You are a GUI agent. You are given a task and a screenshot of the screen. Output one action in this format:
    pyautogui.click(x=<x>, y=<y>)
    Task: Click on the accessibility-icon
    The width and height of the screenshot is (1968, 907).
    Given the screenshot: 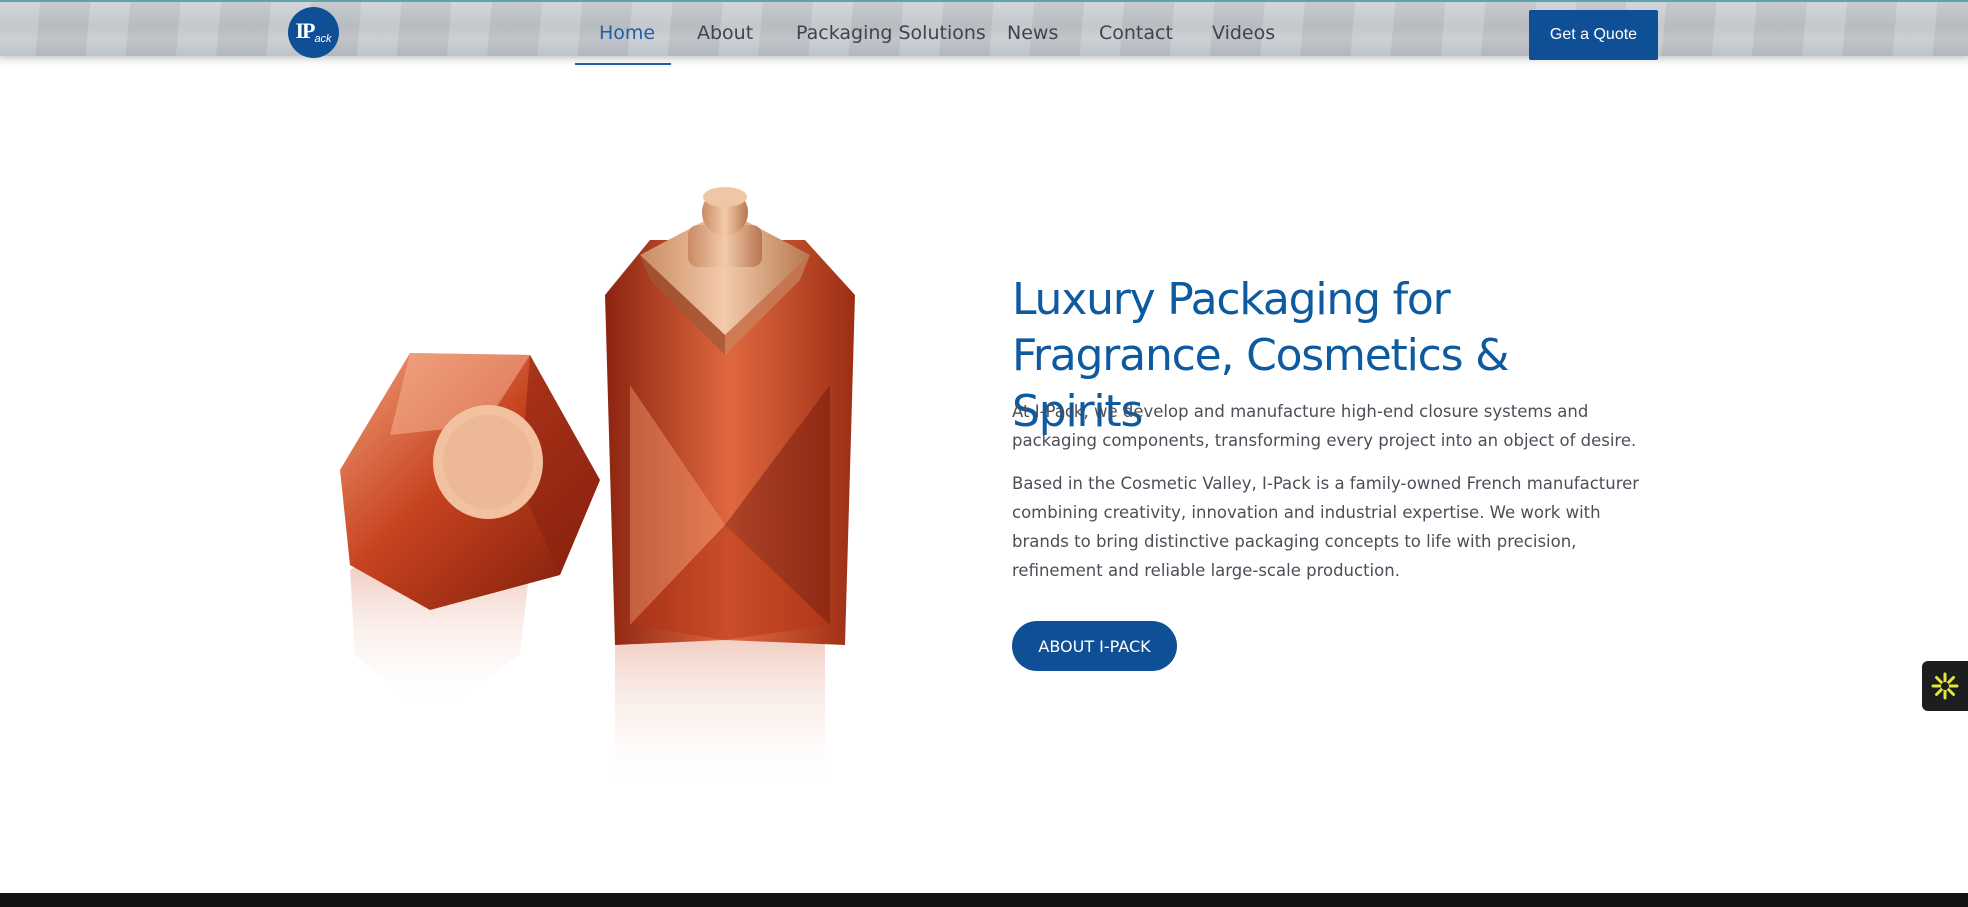 What is the action you would take?
    pyautogui.click(x=1945, y=686)
    